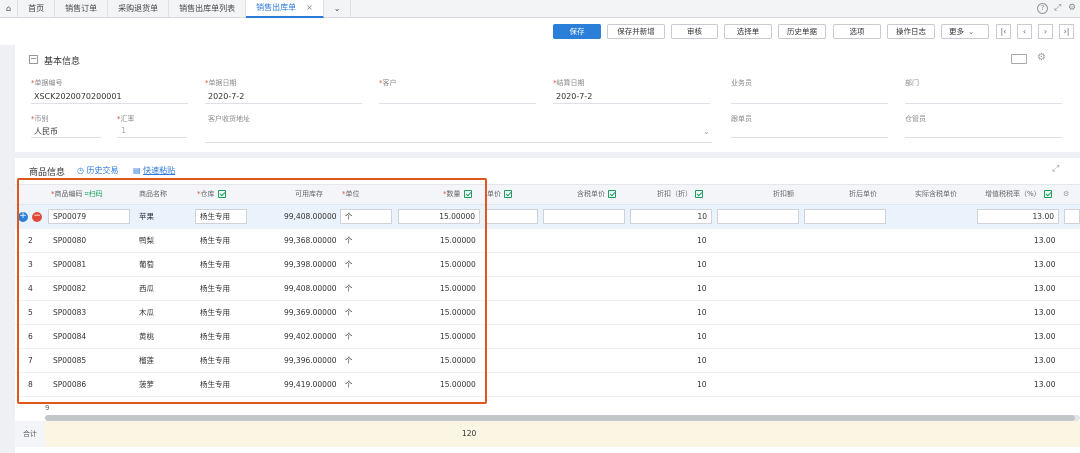  What do you see at coordinates (276, 7) in the screenshot?
I see `tab-label: 销售出库单` at bounding box center [276, 7].